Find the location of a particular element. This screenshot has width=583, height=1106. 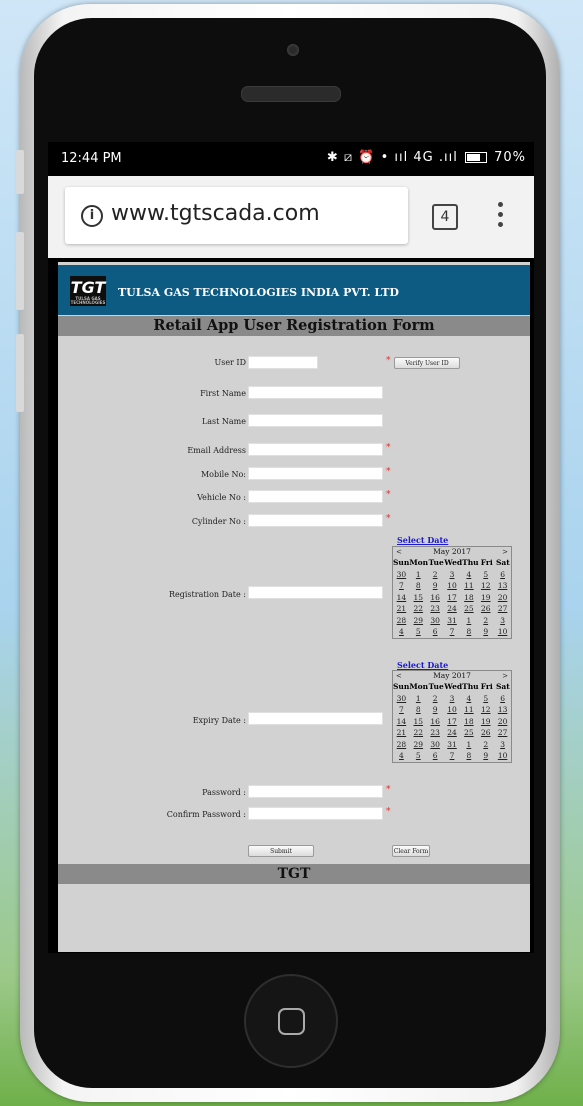

registration-select-date-link: Select Date is located at coordinates (422, 540).